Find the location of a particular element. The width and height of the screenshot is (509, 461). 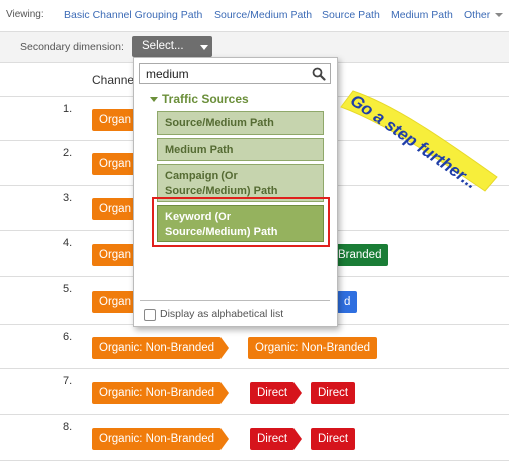

row-number: 2. is located at coordinates (68, 153).